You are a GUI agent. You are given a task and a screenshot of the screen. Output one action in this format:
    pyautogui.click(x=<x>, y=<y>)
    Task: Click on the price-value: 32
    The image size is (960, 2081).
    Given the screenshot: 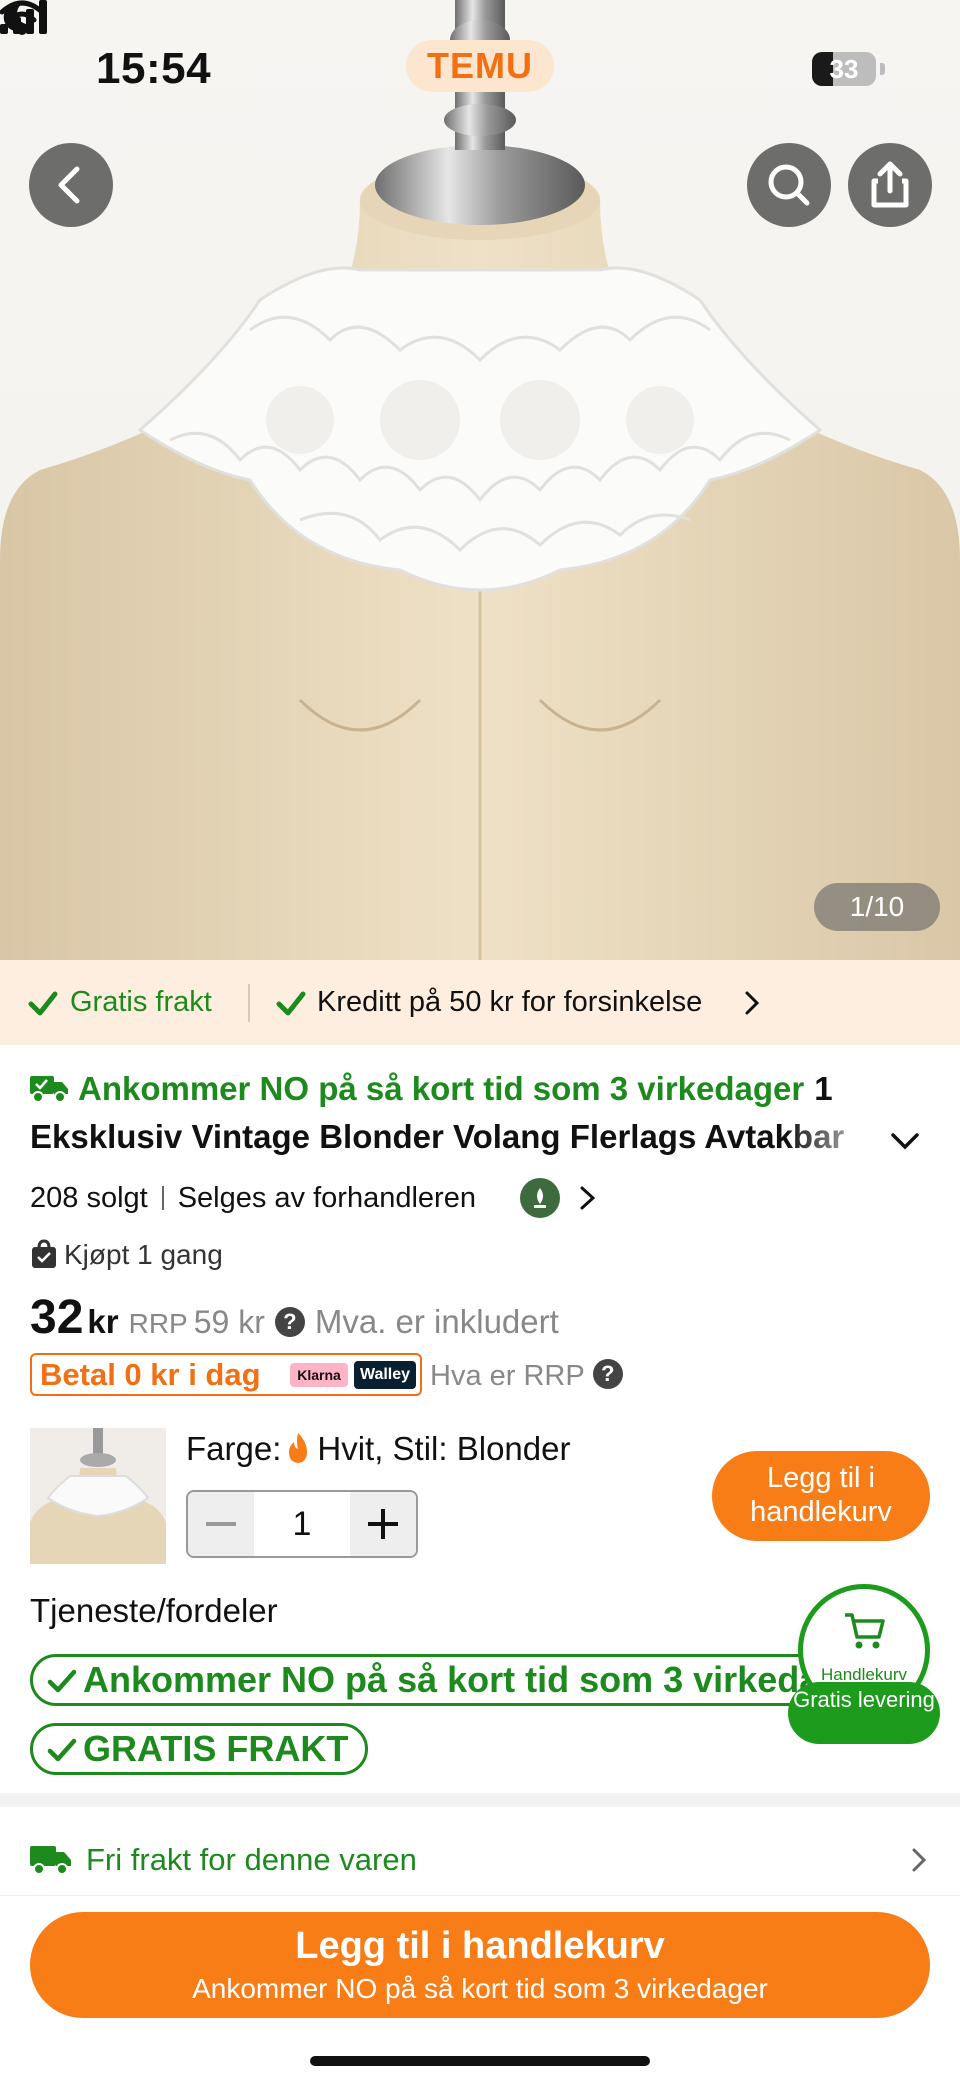 What is the action you would take?
    pyautogui.click(x=57, y=1317)
    